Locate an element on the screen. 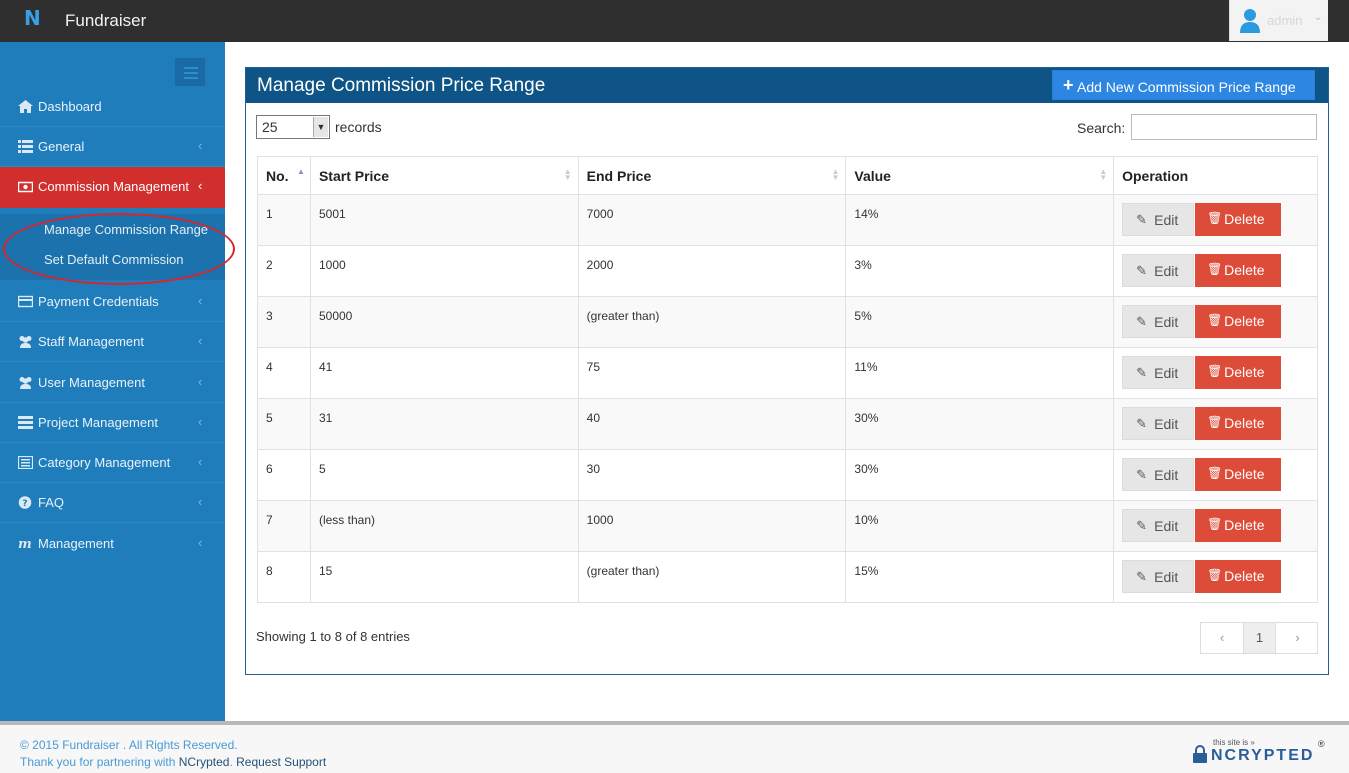 This screenshot has height=773, width=1349. sidebar-item-payment-credentials: Payment Credentials ‹ is located at coordinates (112, 302).